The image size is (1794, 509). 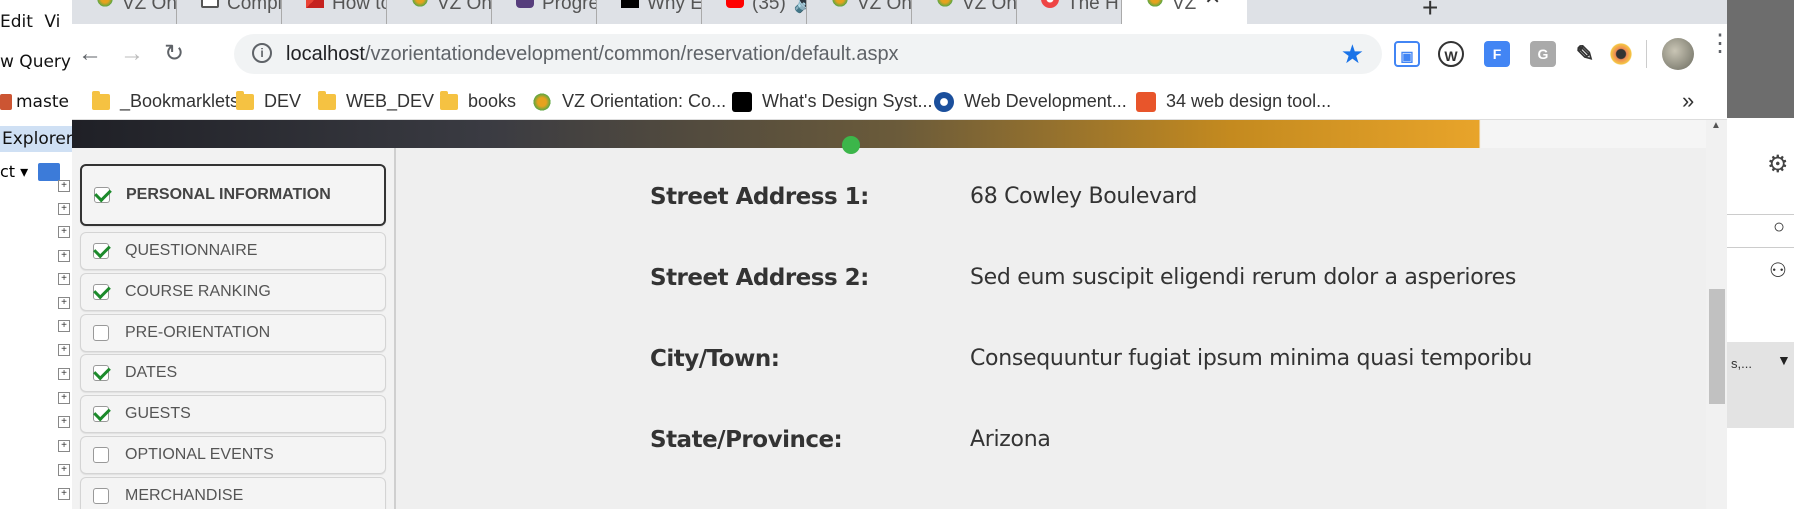 What do you see at coordinates (1716, 125) in the screenshot?
I see `scroll-up-icon: ▲` at bounding box center [1716, 125].